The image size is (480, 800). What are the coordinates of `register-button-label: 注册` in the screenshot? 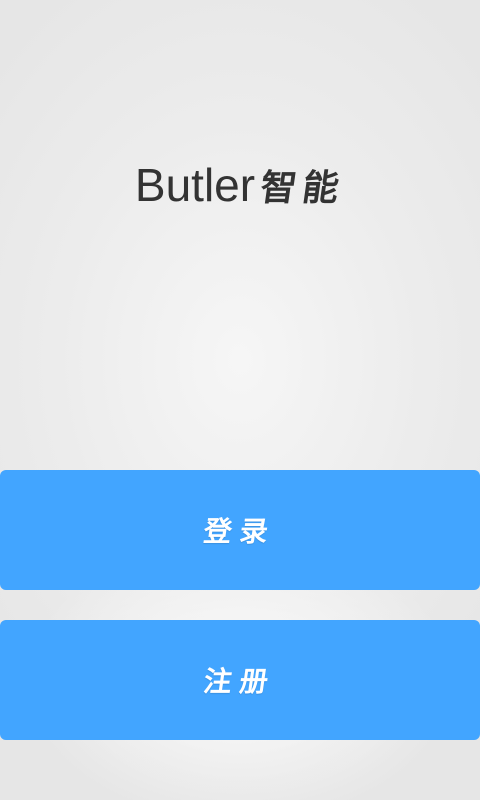 It's located at (240, 681).